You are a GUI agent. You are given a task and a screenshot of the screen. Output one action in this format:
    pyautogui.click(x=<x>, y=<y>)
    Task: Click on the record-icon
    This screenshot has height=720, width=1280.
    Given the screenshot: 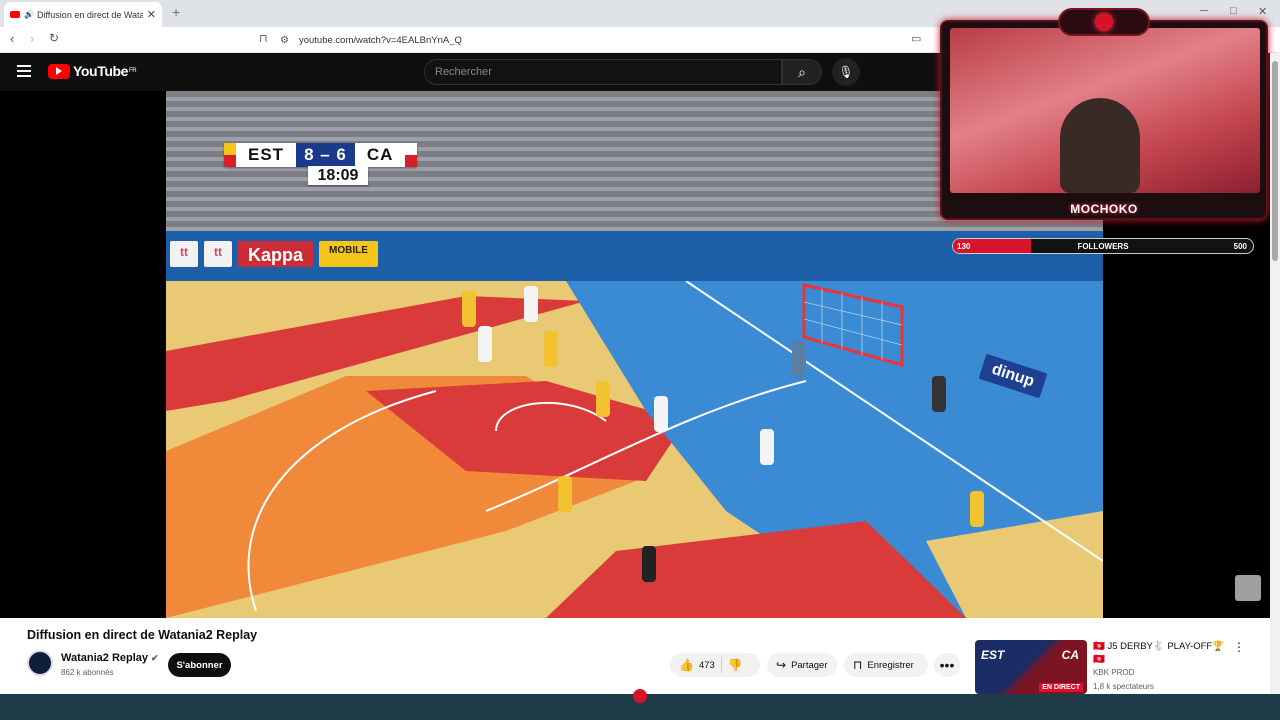 What is the action you would take?
    pyautogui.click(x=1104, y=22)
    